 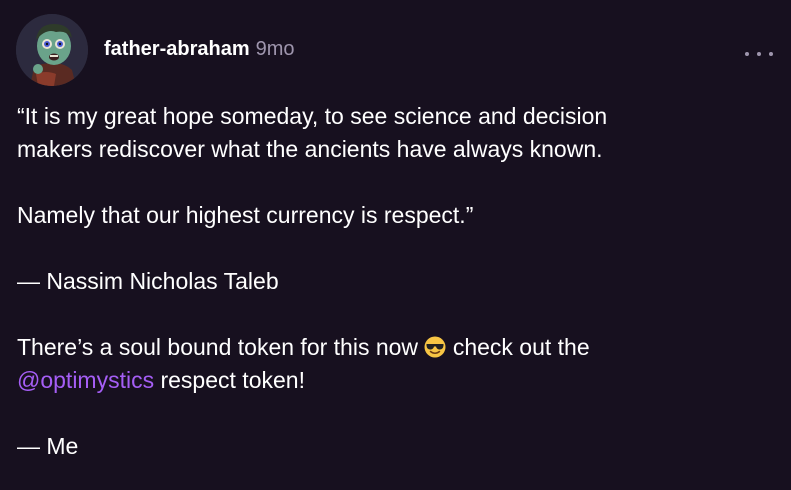 What do you see at coordinates (435, 347) in the screenshot?
I see `smiling-face-with-sunglasses-emoji` at bounding box center [435, 347].